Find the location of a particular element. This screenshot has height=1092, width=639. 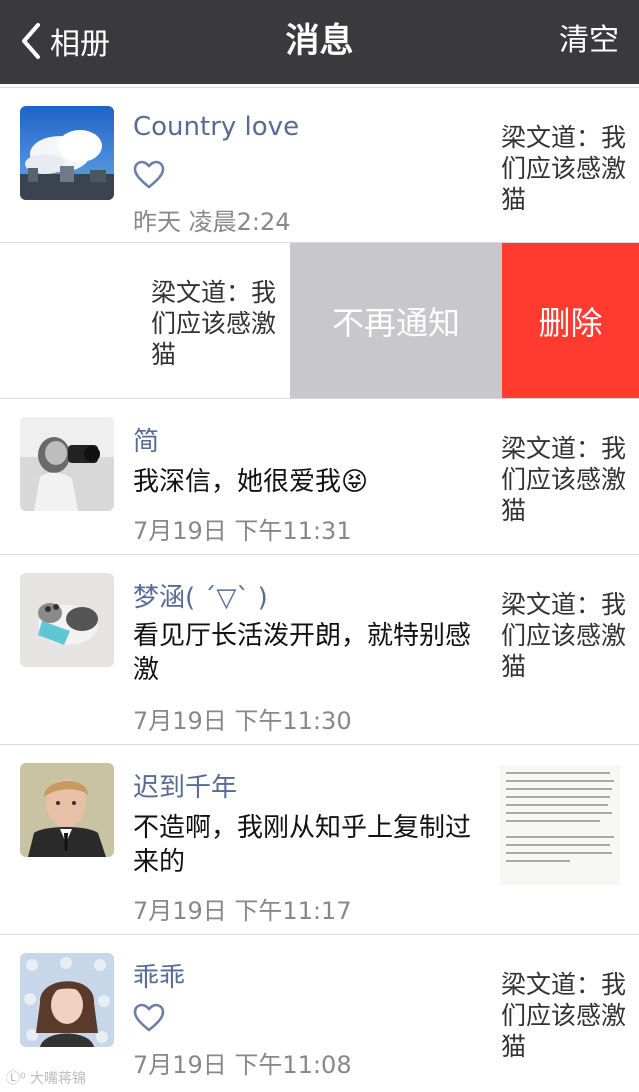

list-item: 乖乖 7月19日 下午11:08 梁文道：我们应该感激猫 is located at coordinates (319, 1012).